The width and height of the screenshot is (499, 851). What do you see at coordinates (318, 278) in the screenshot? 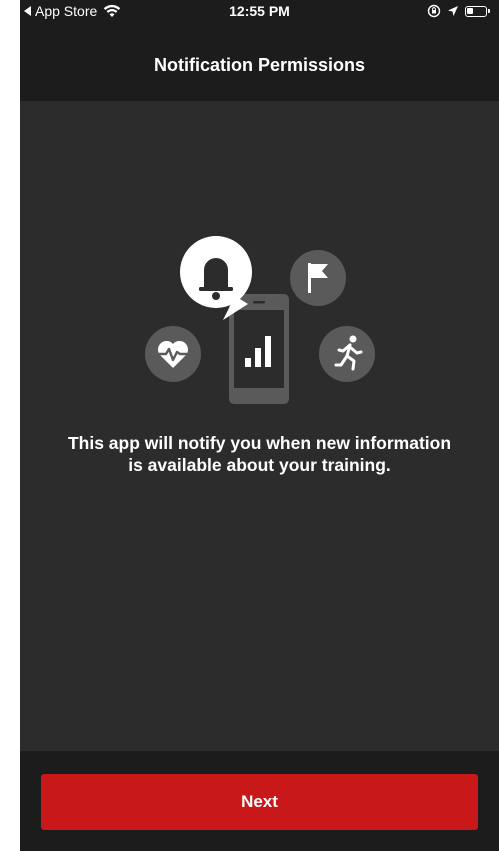
I see `flag-icon` at bounding box center [318, 278].